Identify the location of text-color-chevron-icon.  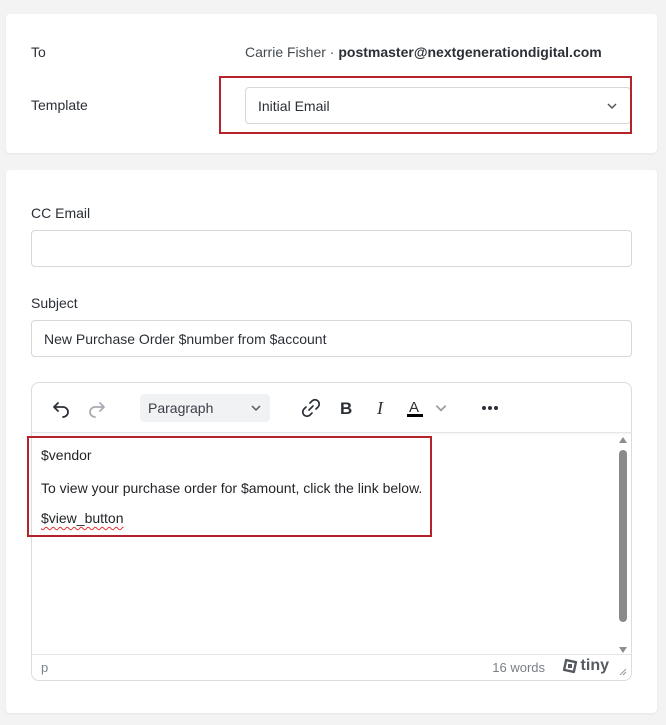
(441, 408).